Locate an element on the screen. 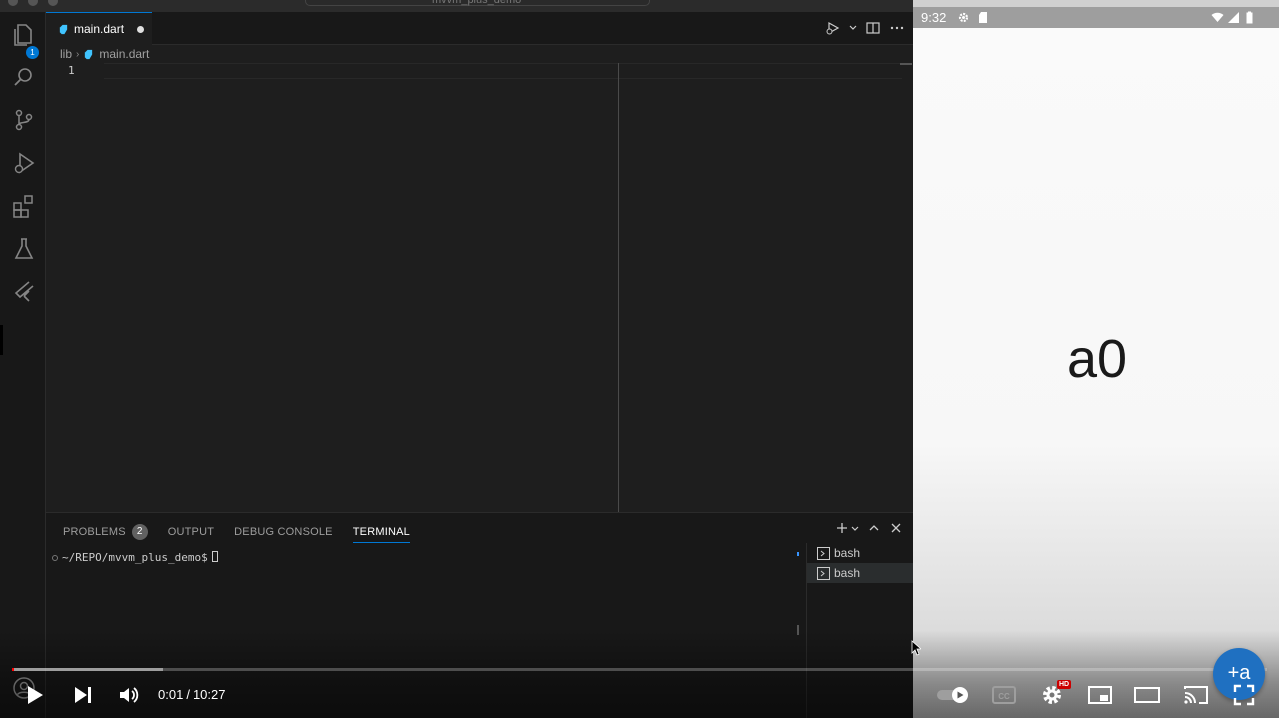  video-progress-bar is located at coordinates (639, 669).